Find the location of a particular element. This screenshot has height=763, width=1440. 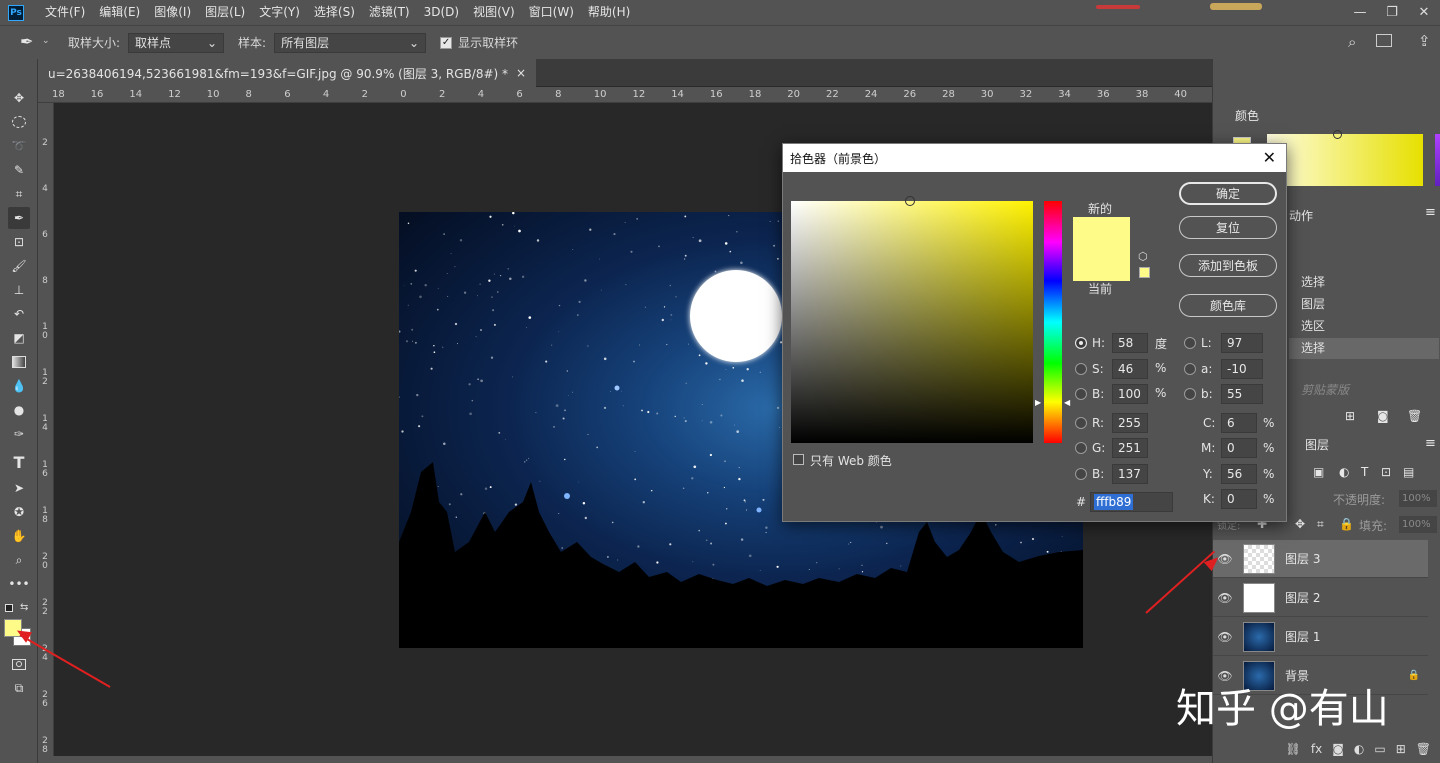

lock-all-icon: 🔒 is located at coordinates (1346, 524).